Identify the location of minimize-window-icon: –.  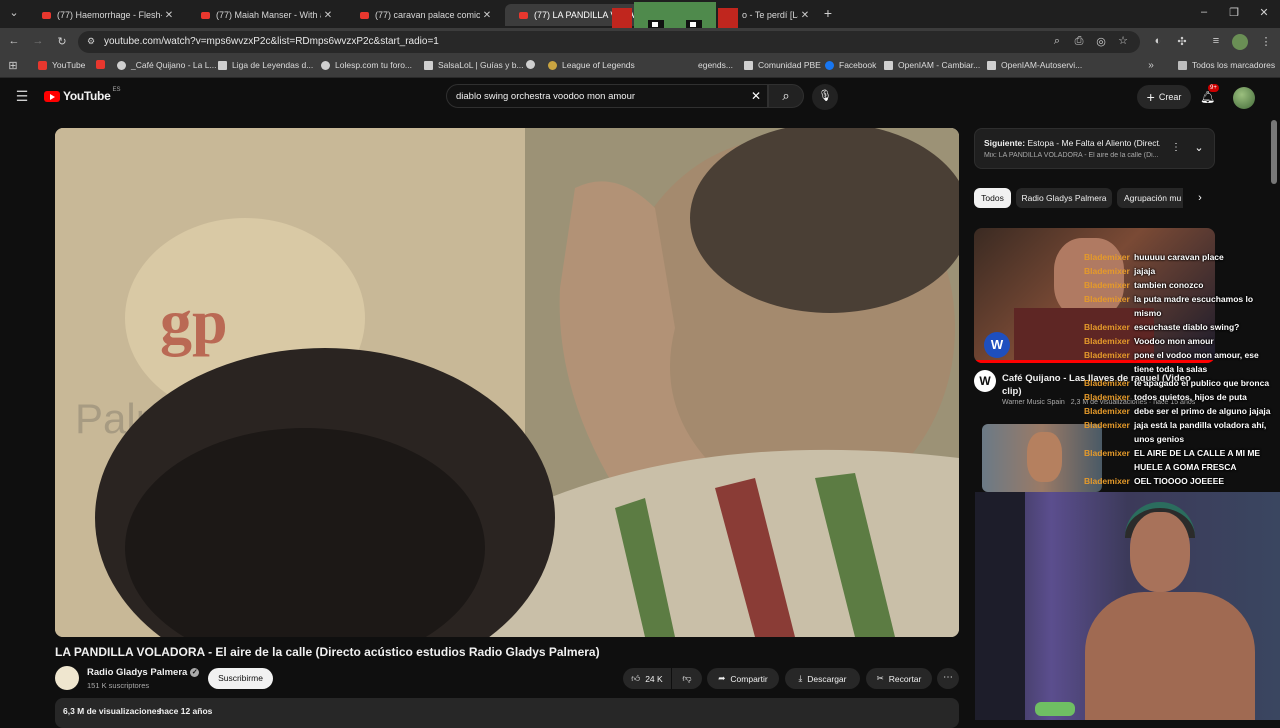
(1204, 12).